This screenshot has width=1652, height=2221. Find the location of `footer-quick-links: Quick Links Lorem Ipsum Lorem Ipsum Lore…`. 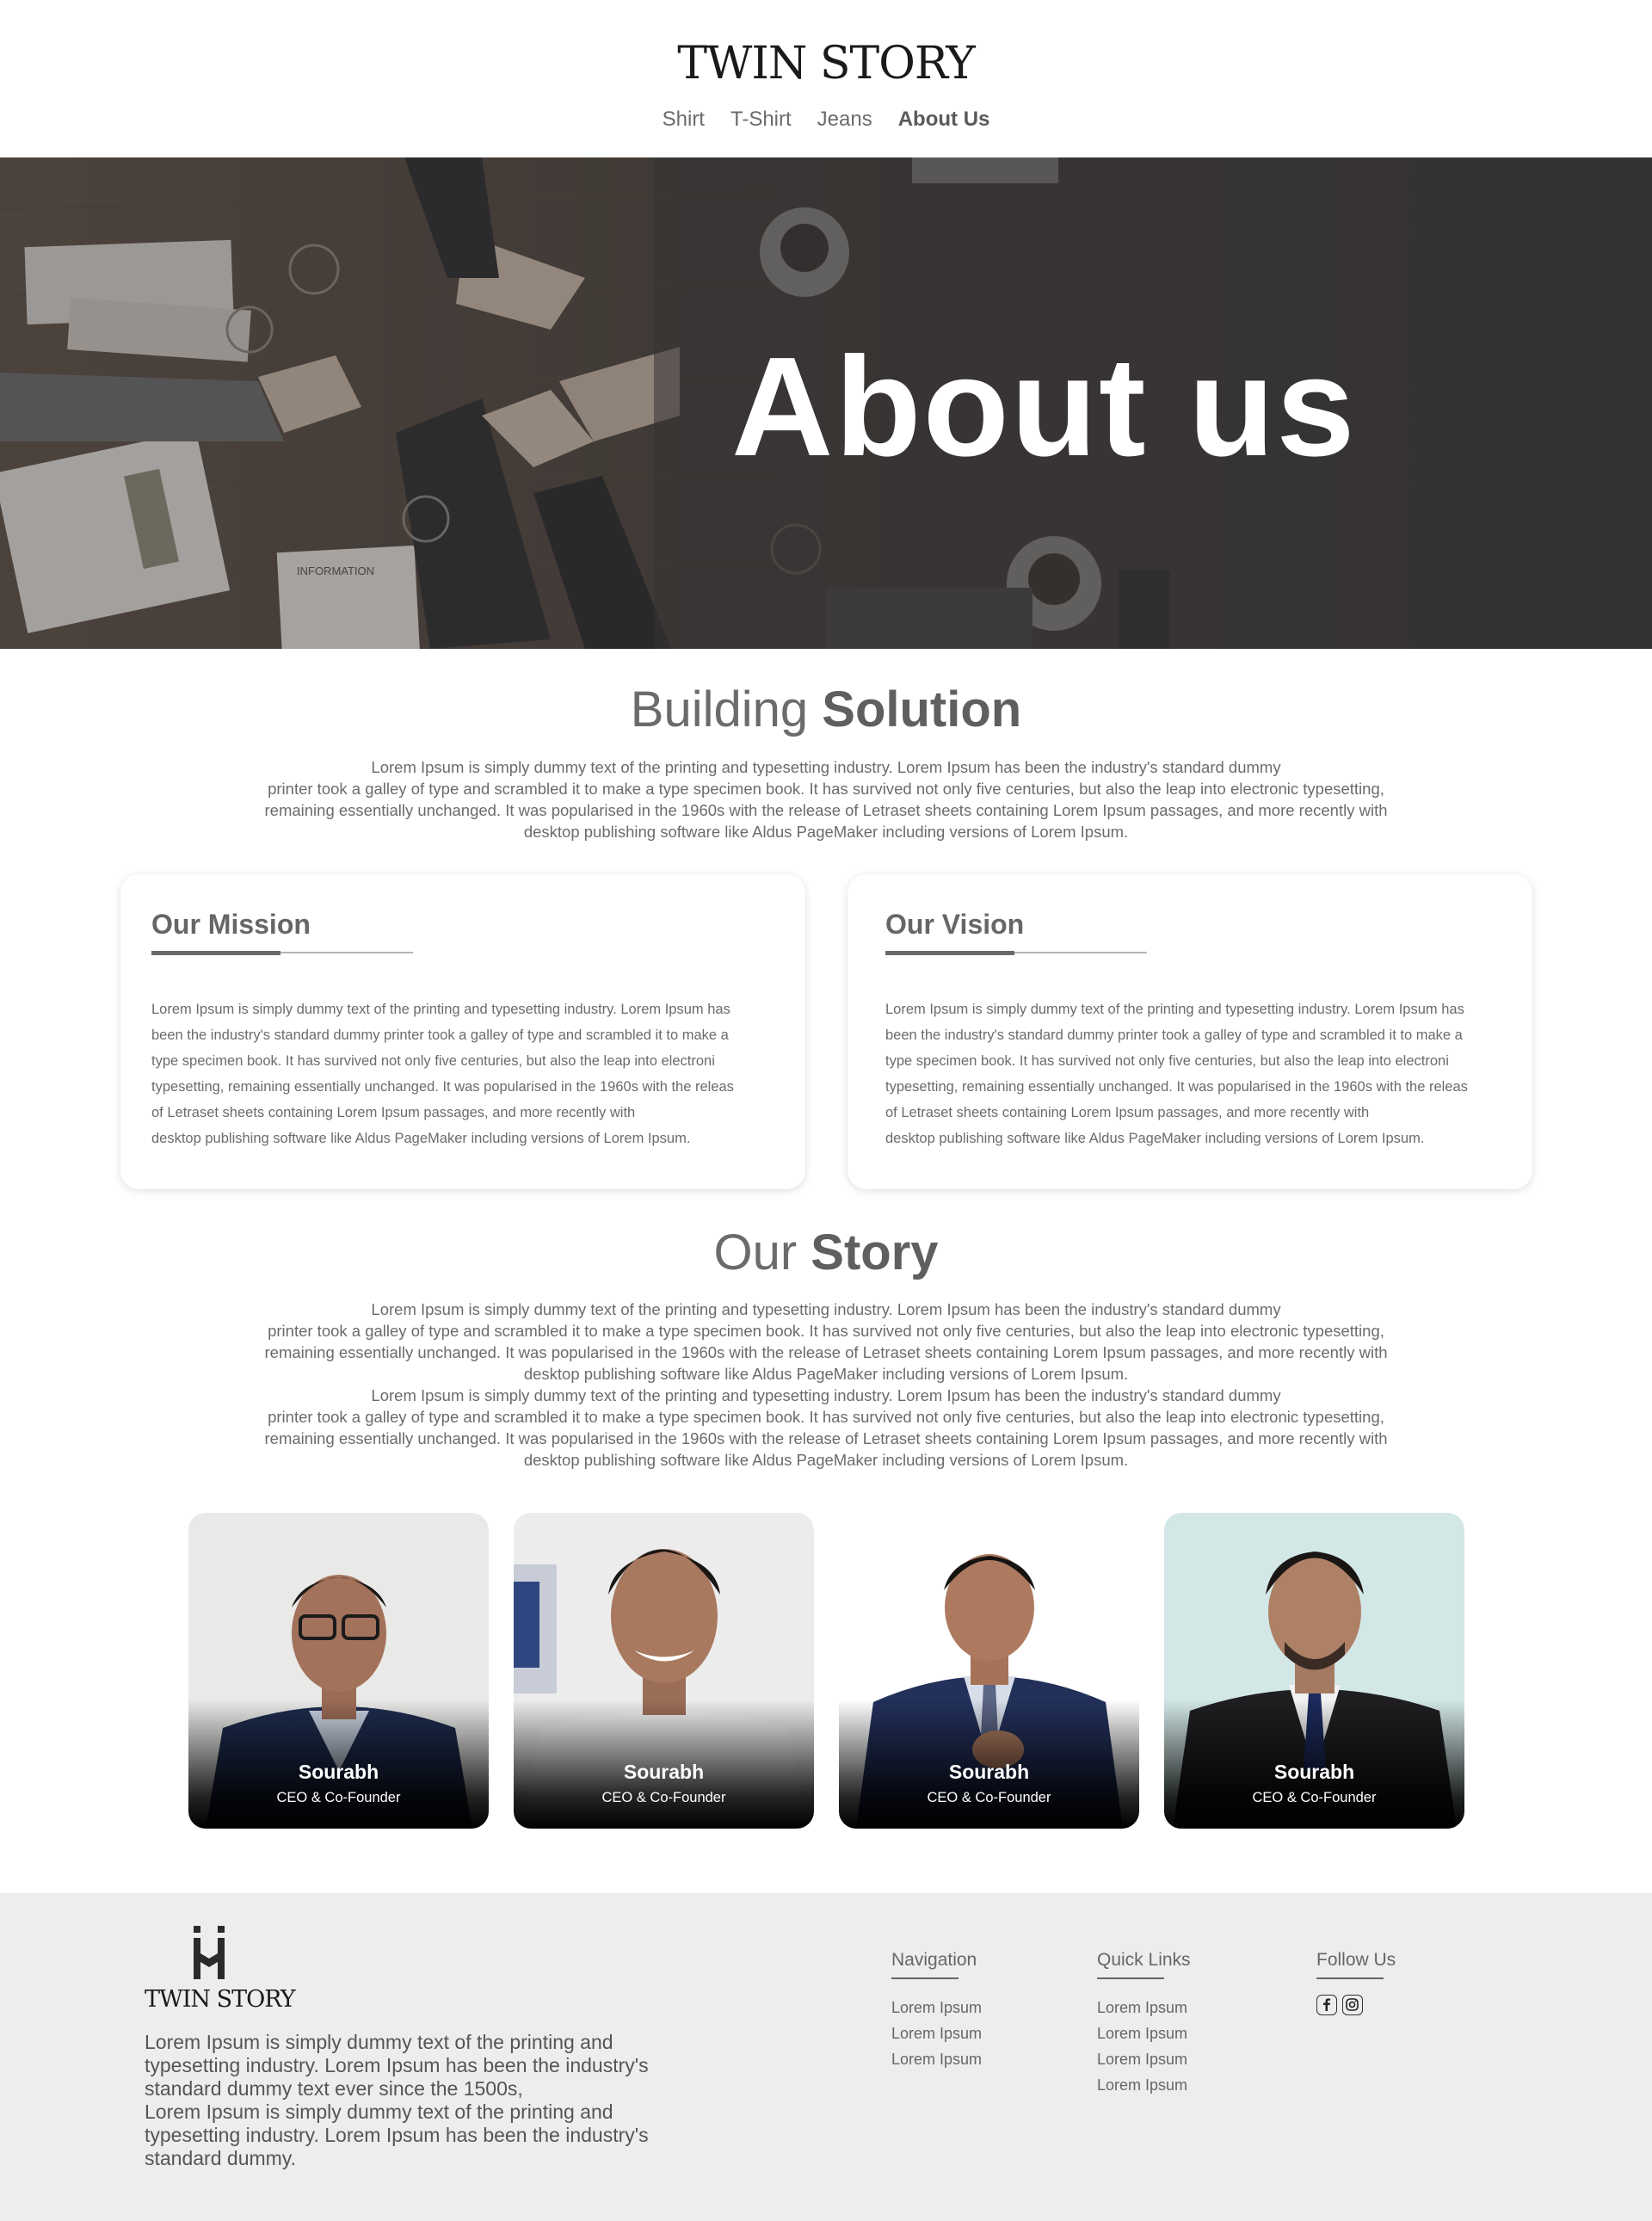

footer-quick-links: Quick Links Lorem Ipsum Lorem Ipsum Lore… is located at coordinates (1144, 2023).